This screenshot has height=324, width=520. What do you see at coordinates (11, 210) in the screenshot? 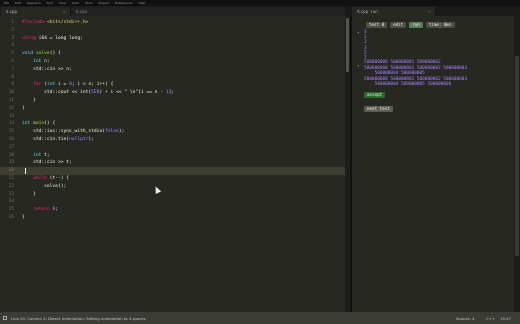
I see `line-number: 25` at bounding box center [11, 210].